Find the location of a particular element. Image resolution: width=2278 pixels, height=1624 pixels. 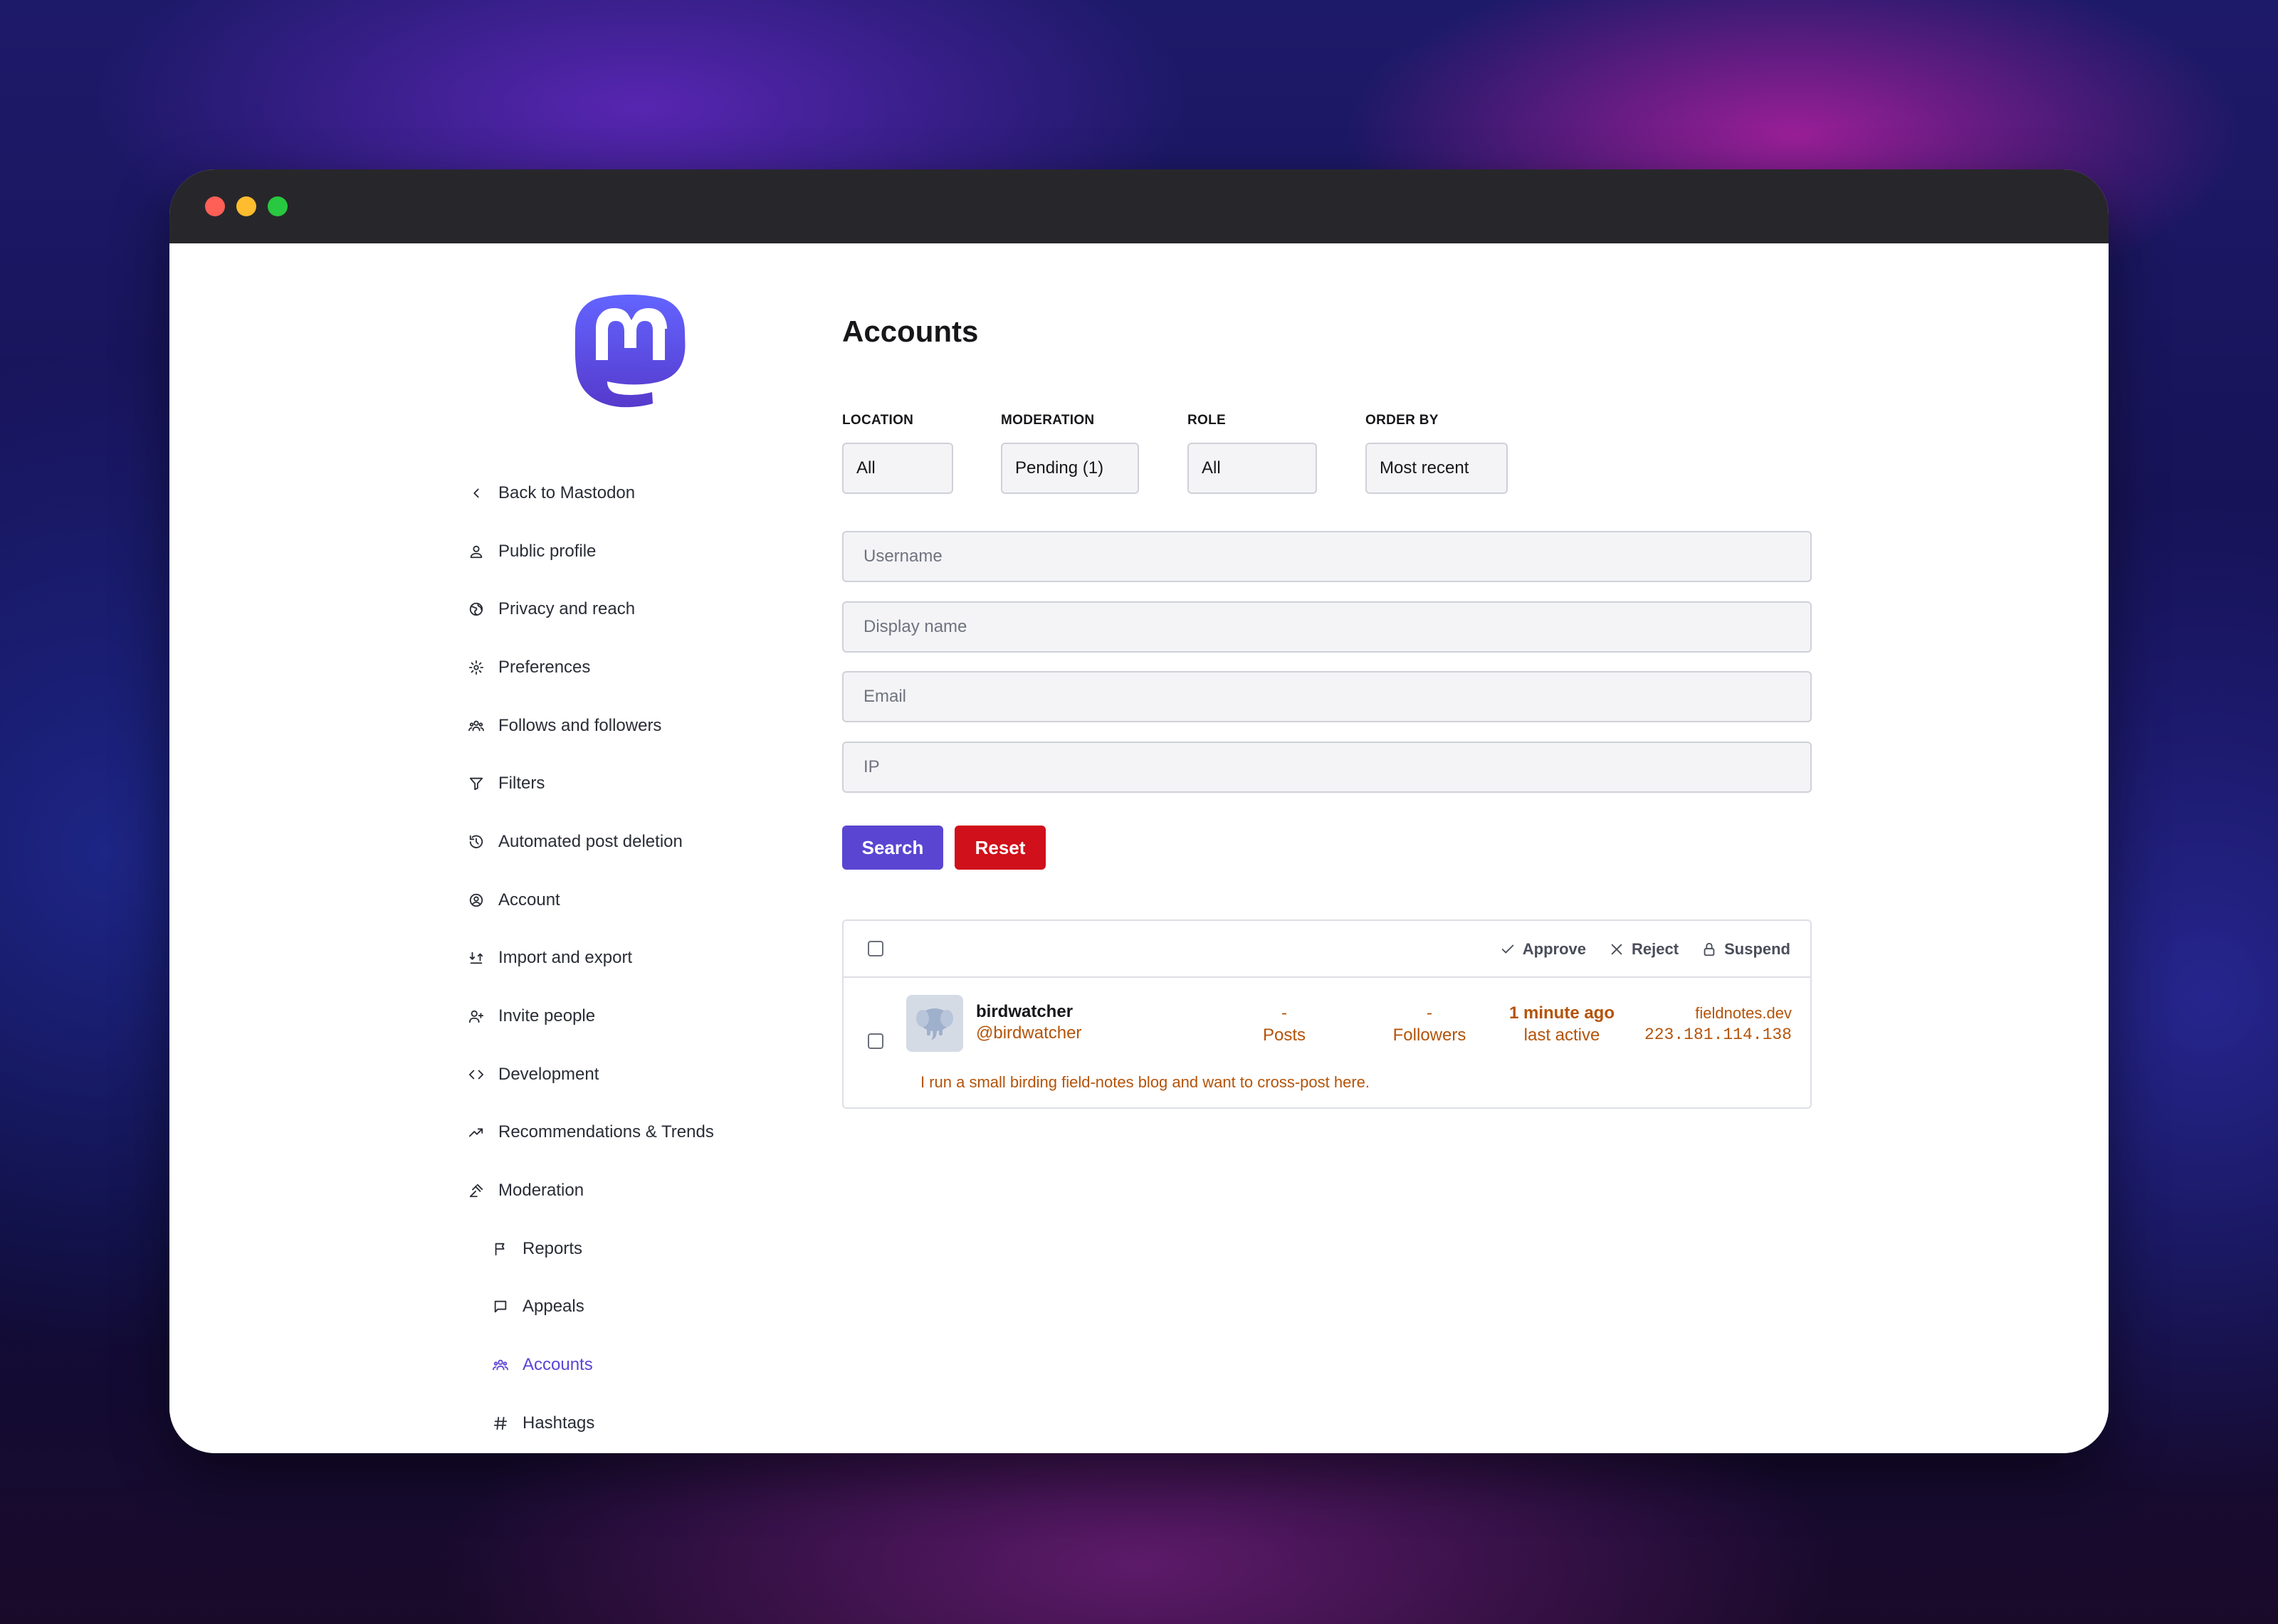

mastodon-logo is located at coordinates (630, 353).